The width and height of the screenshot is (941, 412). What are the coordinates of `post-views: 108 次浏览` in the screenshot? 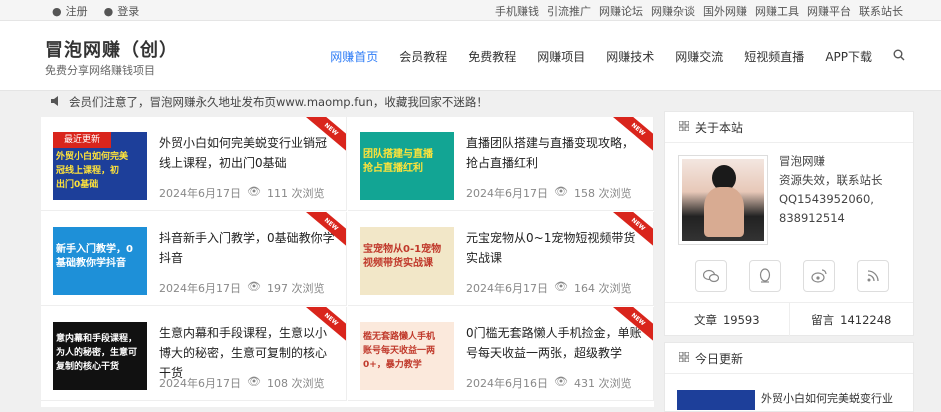 It's located at (295, 383).